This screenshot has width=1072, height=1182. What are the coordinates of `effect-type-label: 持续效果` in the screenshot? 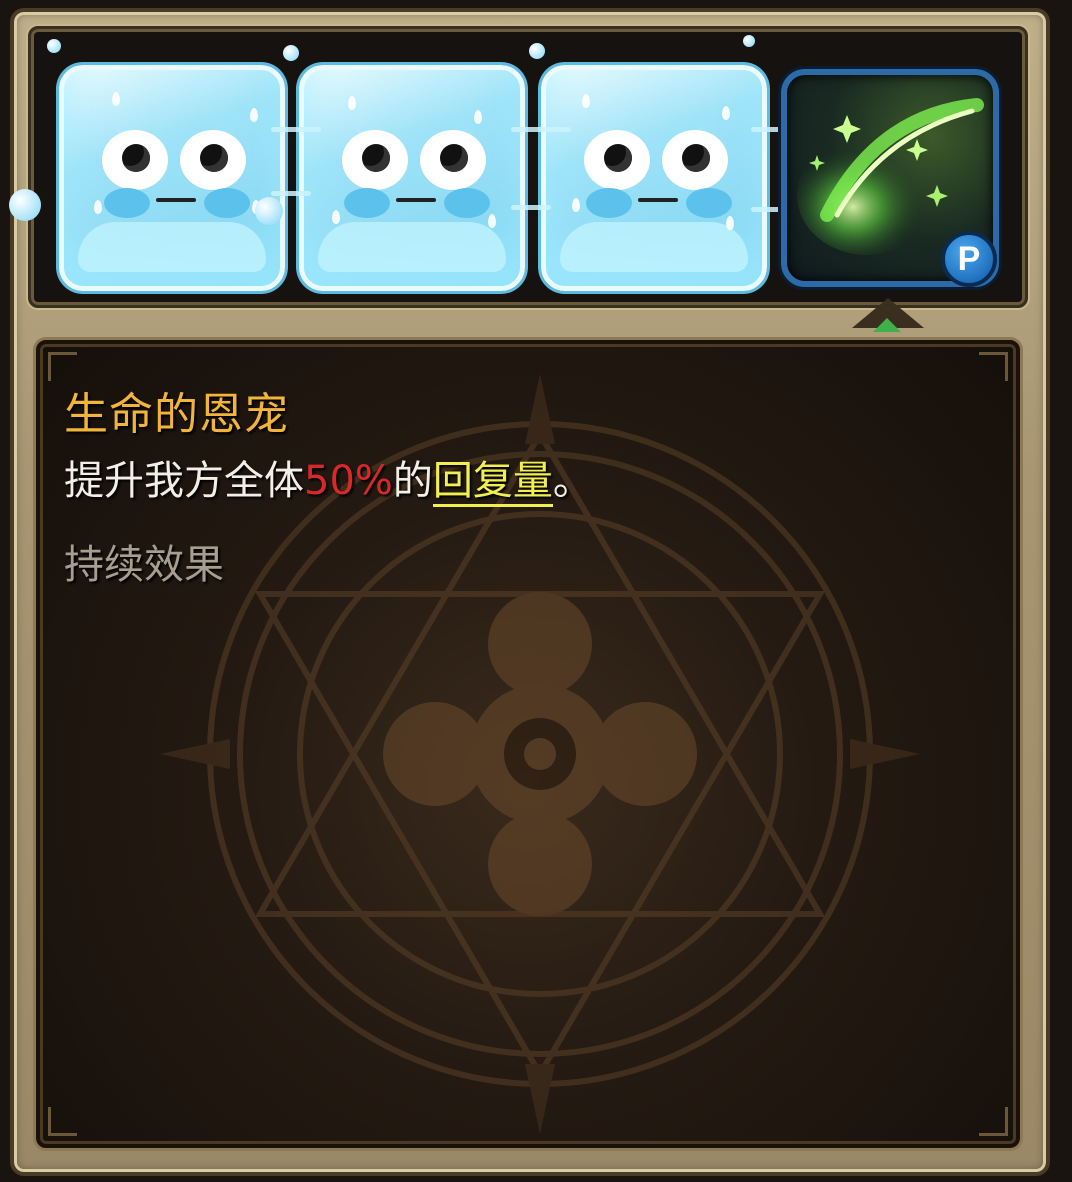 It's located at (144, 565).